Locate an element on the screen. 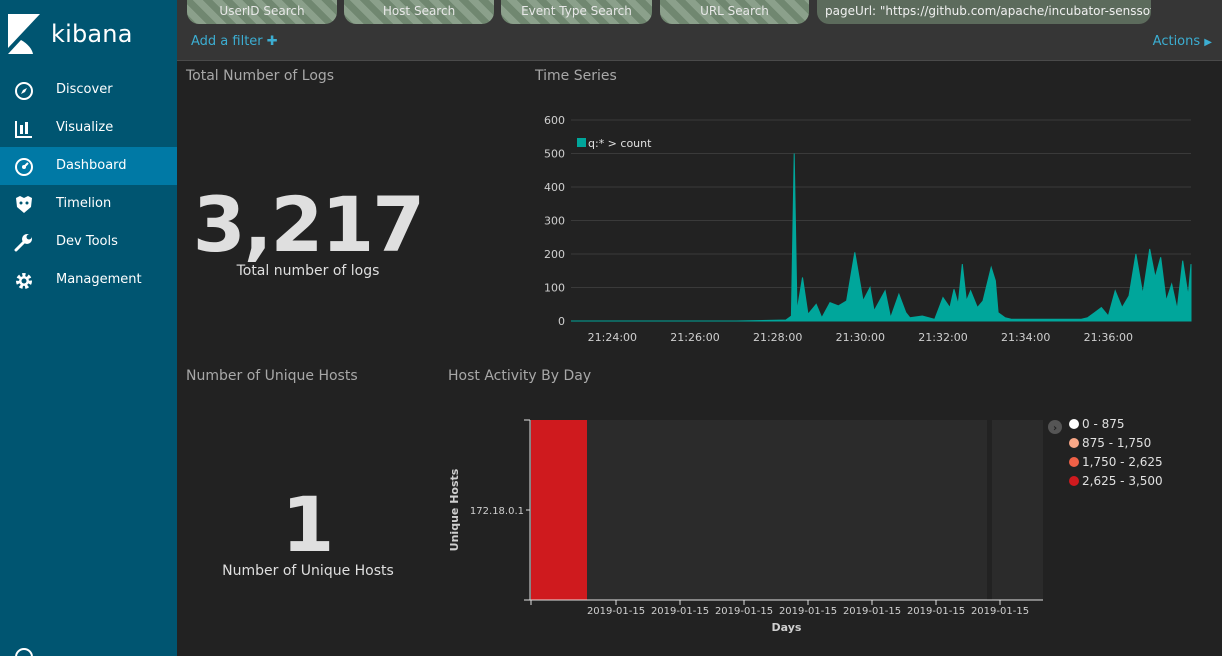  legend-label: 875 - 1,750 is located at coordinates (1116, 443).